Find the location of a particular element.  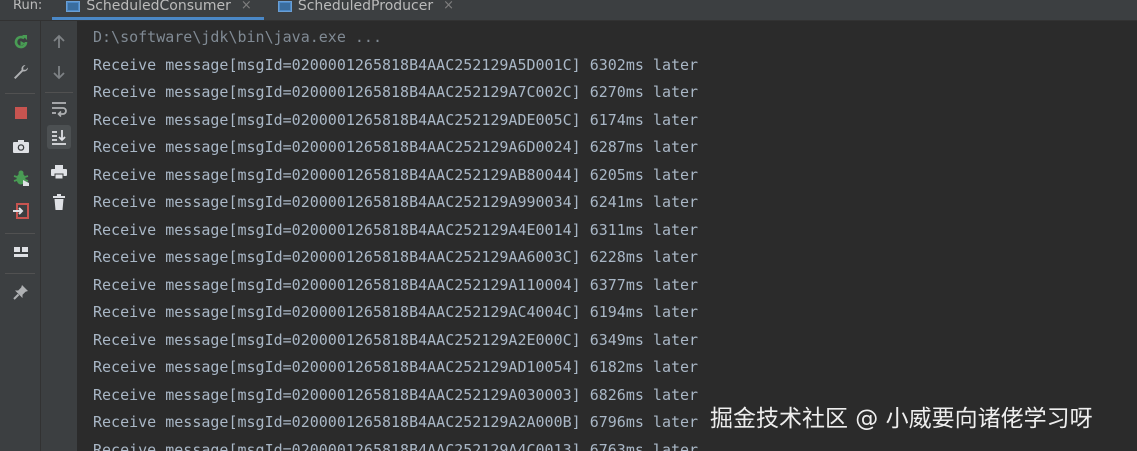

watermark: 掘金技术社区 @ 小威要向诸佬学习呀 is located at coordinates (901, 419).